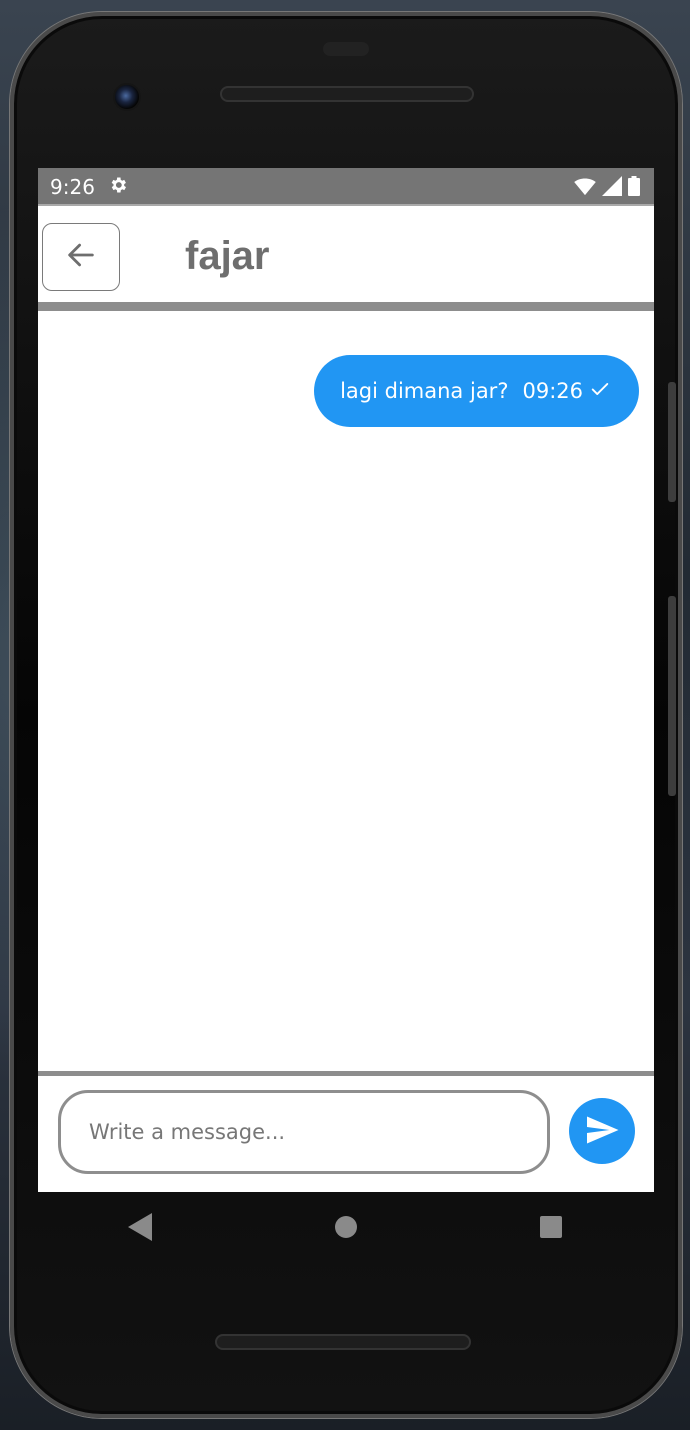  I want to click on send-button, so click(602, 1131).